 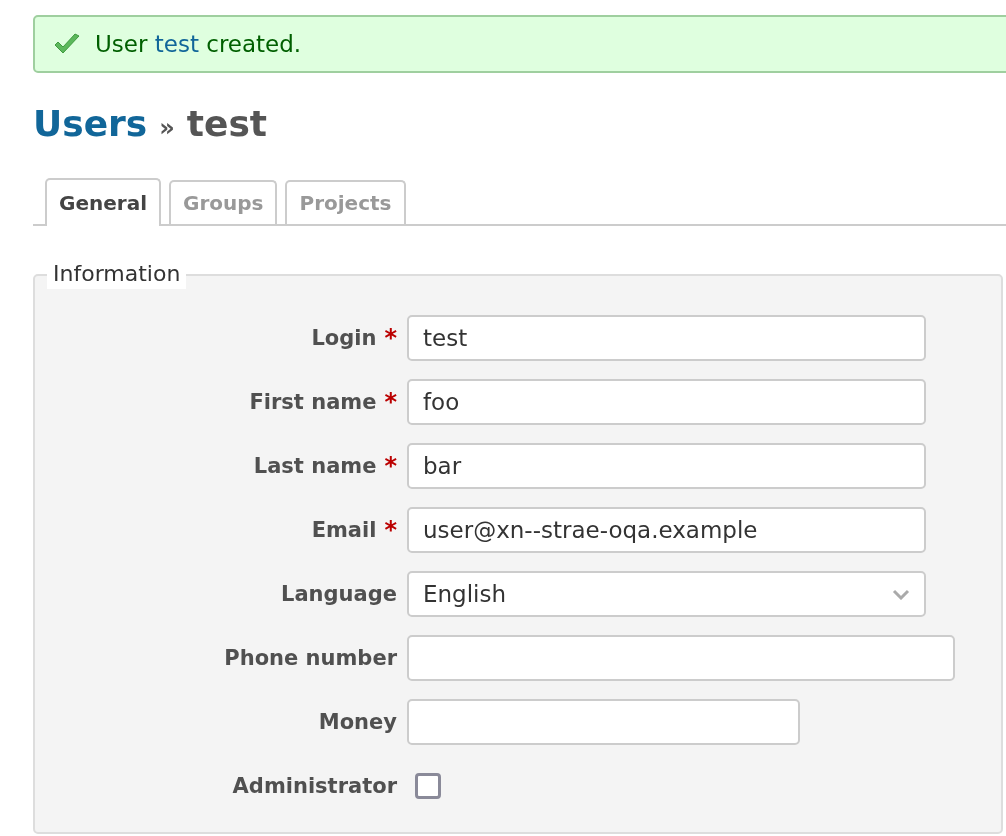 What do you see at coordinates (315, 466) in the screenshot?
I see `field-label: Last name` at bounding box center [315, 466].